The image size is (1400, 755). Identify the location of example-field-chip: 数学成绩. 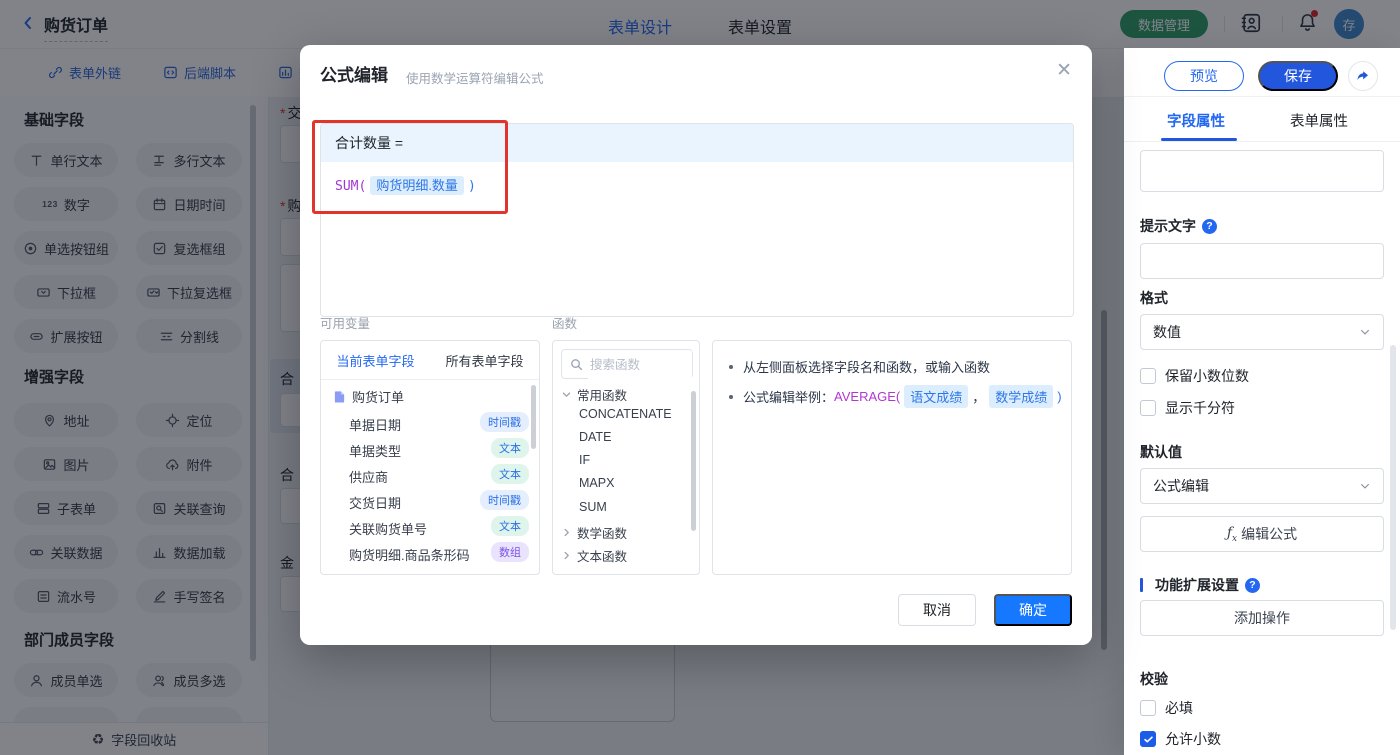
(1021, 396).